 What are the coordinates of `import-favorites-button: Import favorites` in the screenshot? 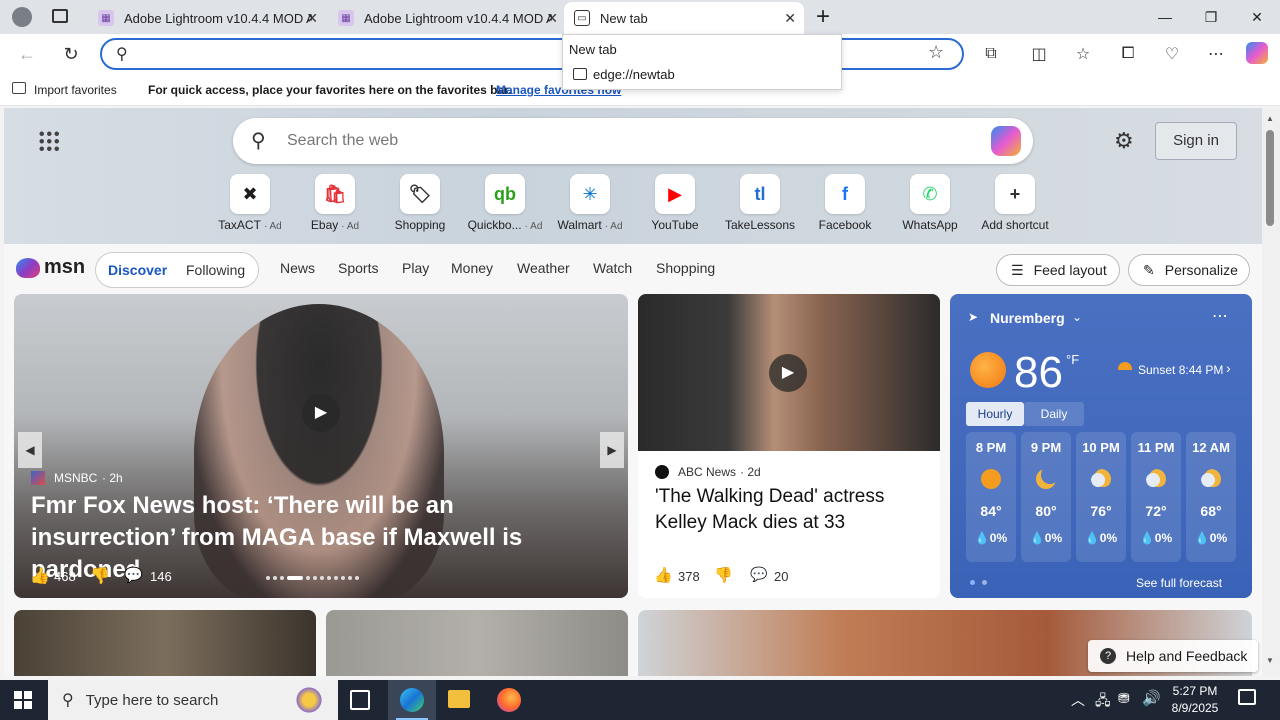 It's located at (75, 90).